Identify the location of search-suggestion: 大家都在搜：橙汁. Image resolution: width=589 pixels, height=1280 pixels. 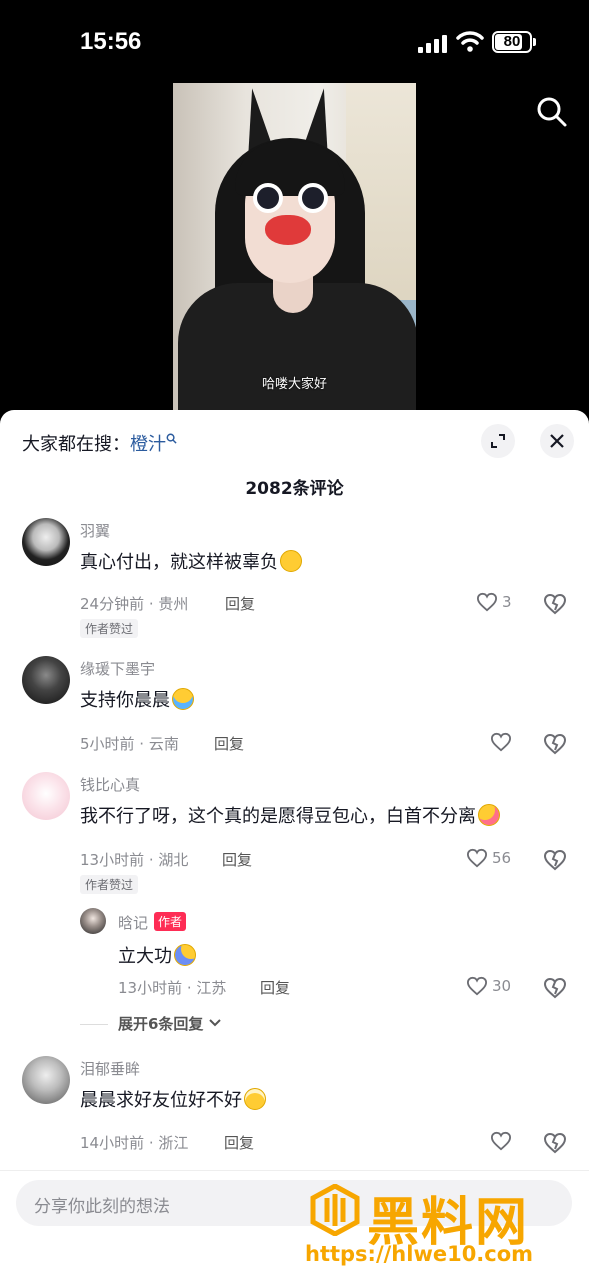
(99, 443).